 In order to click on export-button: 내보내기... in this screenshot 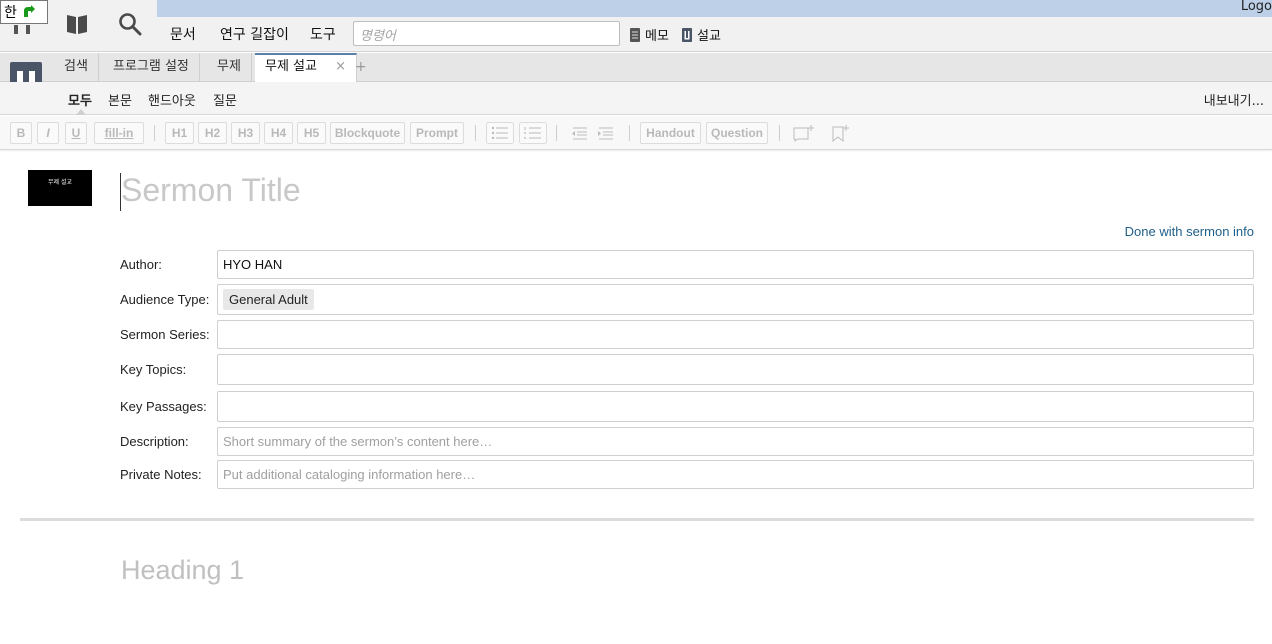, I will do `click(1234, 99)`.